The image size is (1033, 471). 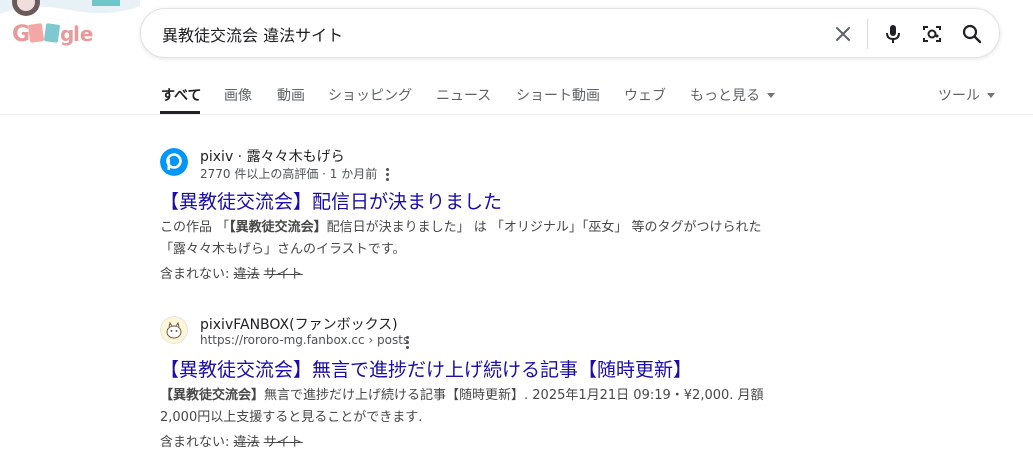 I want to click on tab-more-label: もっと見る, so click(x=725, y=96).